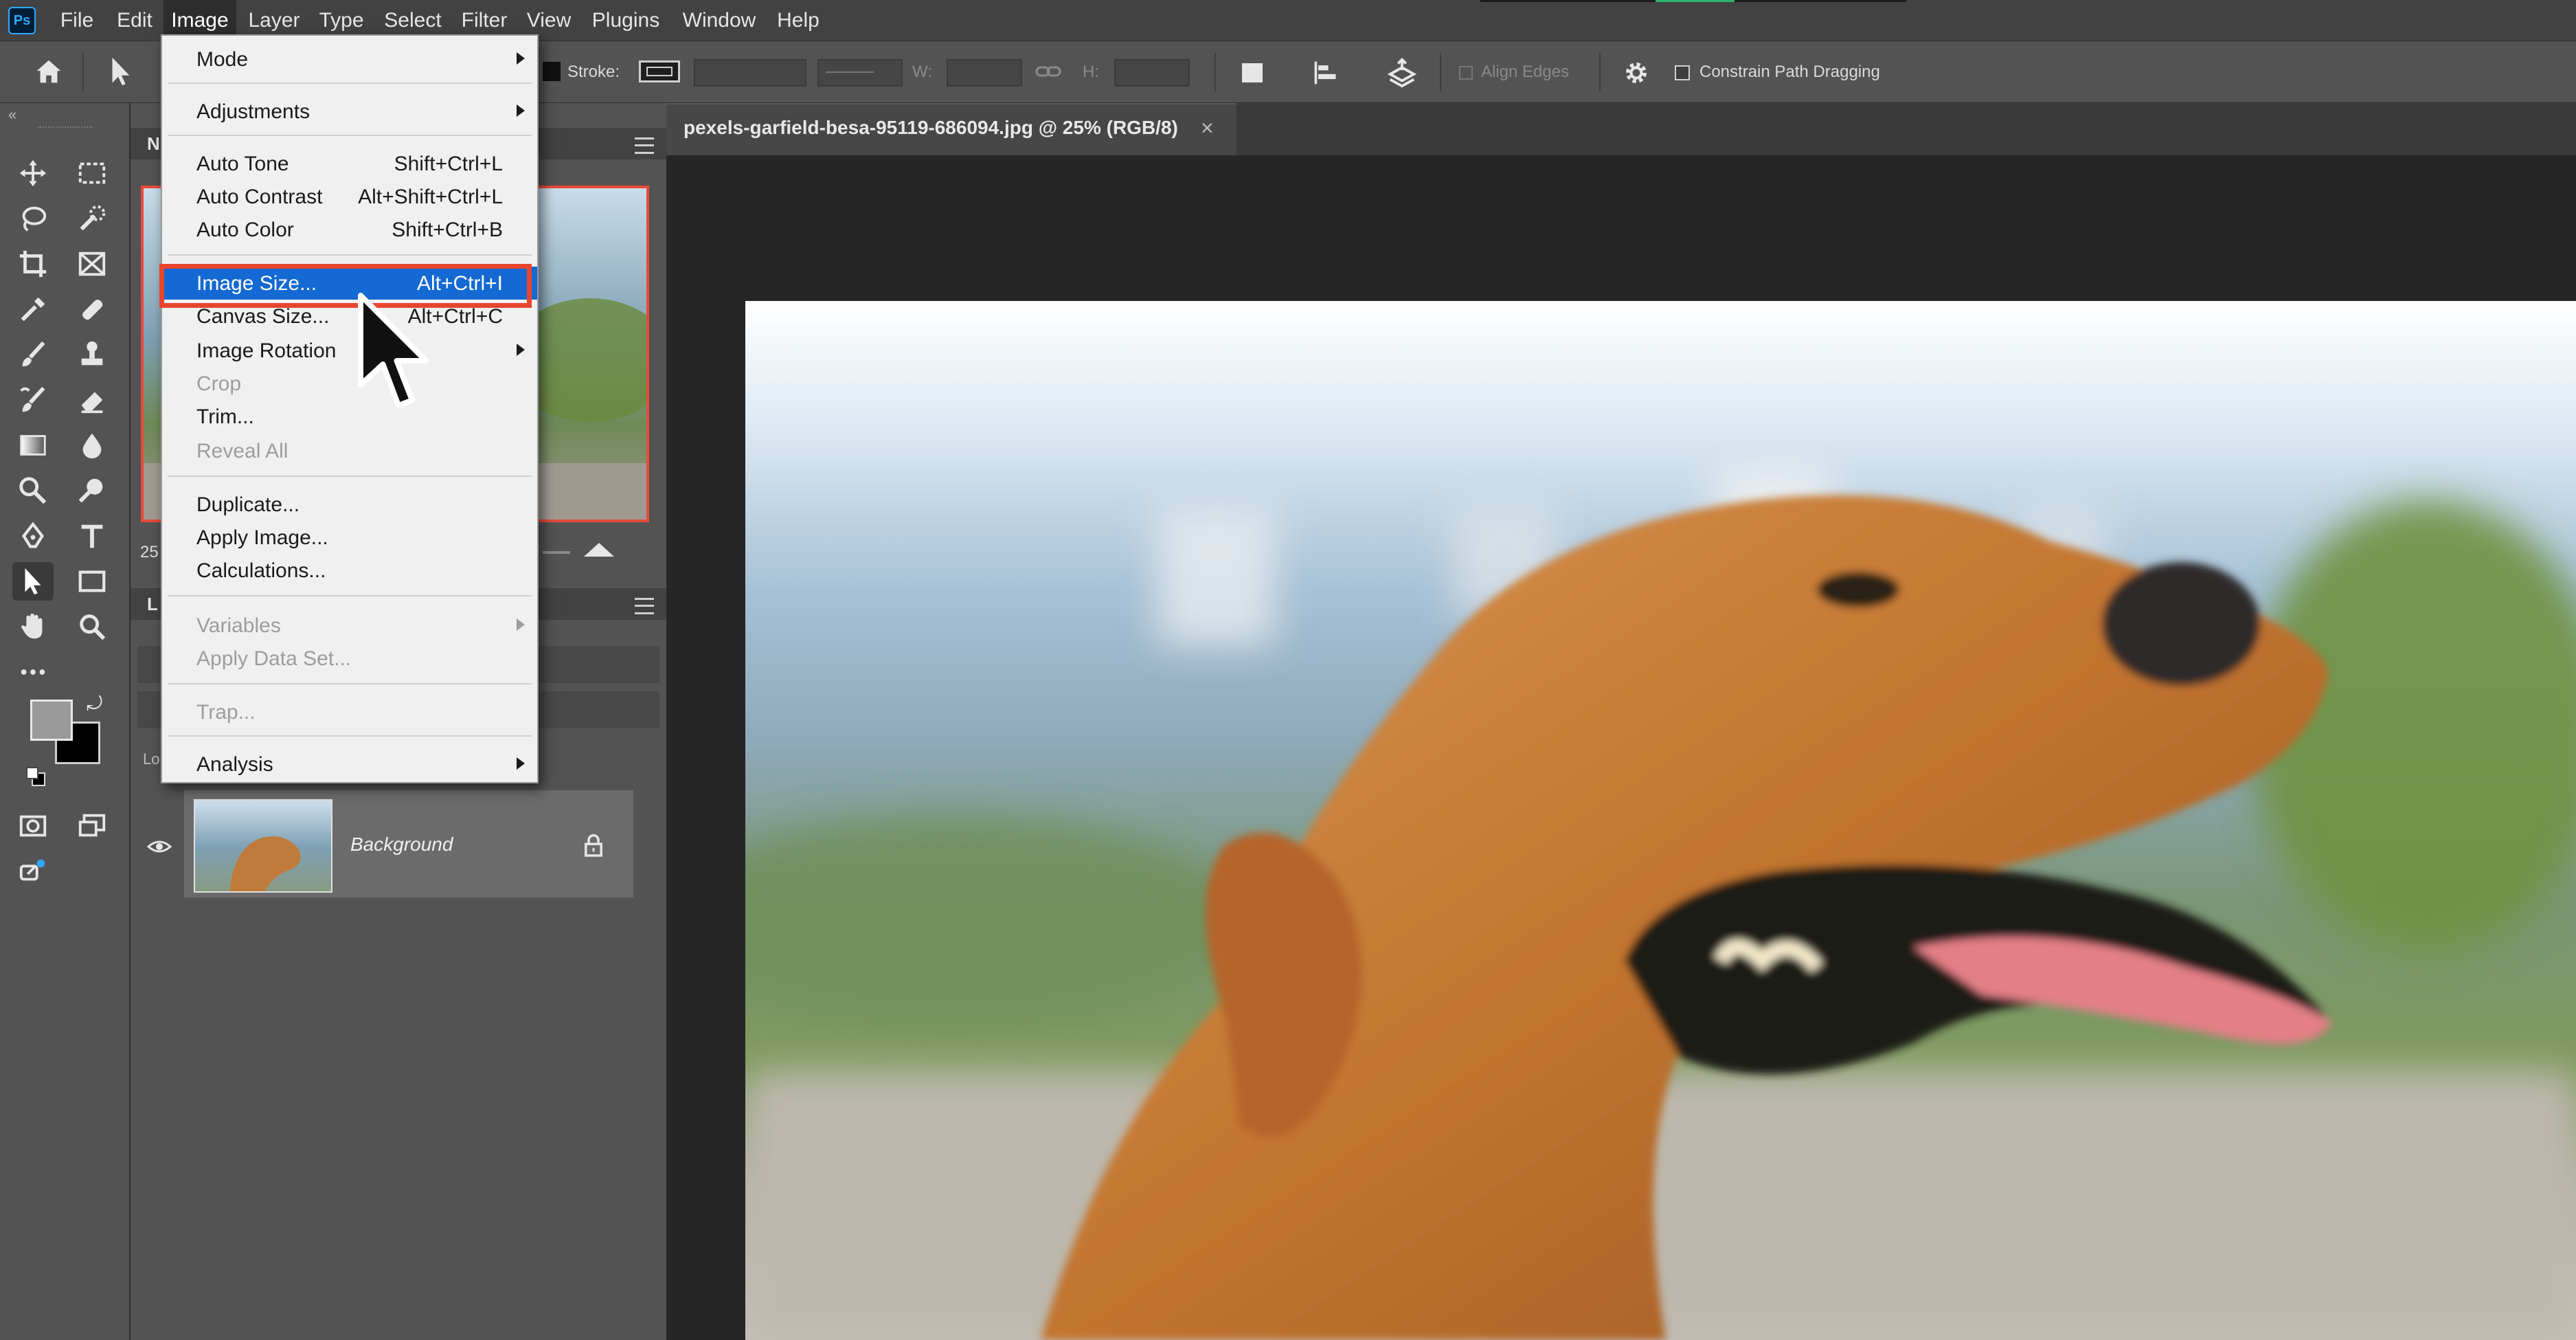  What do you see at coordinates (92, 490) in the screenshot?
I see `sponge-tool-icon` at bounding box center [92, 490].